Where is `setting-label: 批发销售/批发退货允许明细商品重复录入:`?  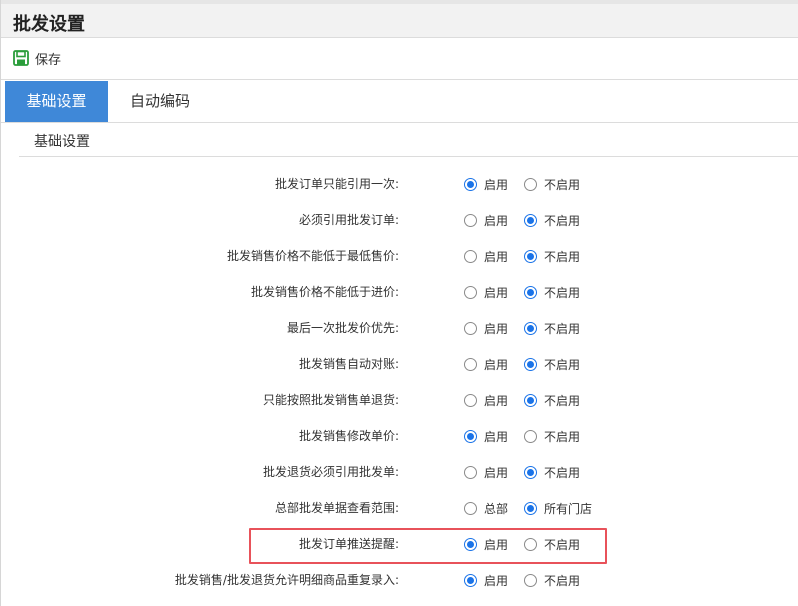
setting-label: 批发销售/批发退货允许明细商品重复录入: is located at coordinates (286, 580).